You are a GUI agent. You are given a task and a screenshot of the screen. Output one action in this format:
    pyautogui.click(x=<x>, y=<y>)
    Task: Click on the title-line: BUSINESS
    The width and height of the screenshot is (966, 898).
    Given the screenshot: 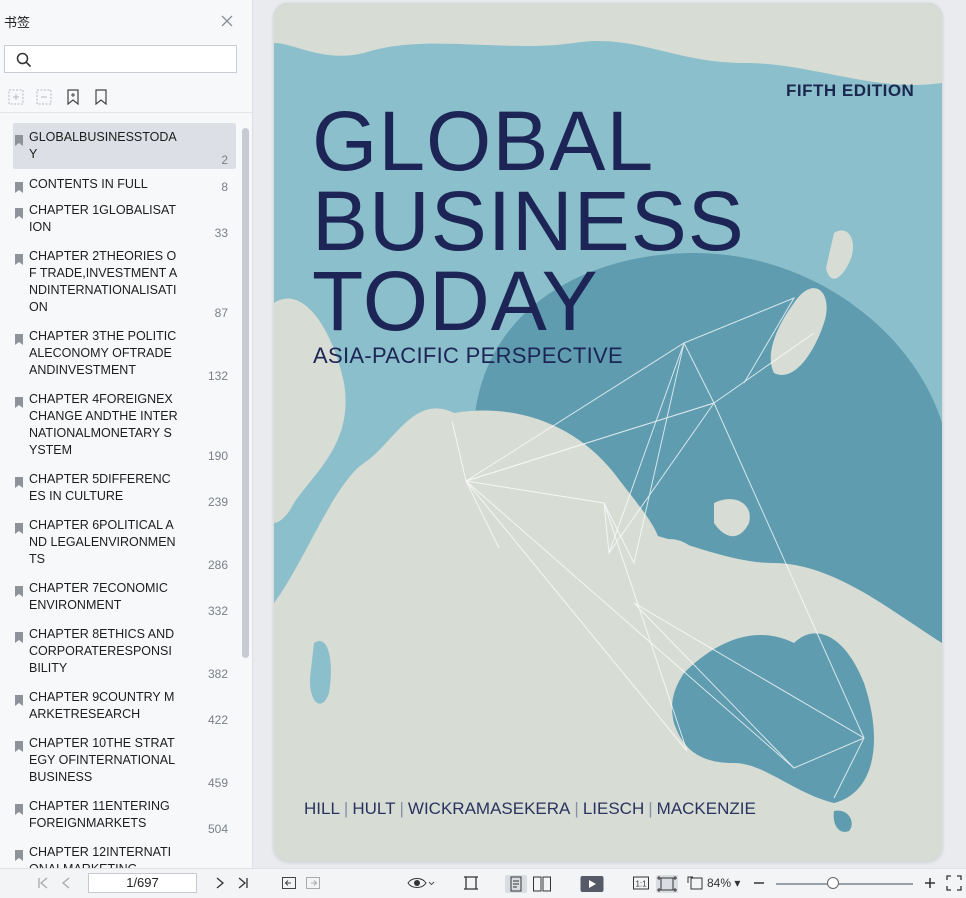 What is the action you would take?
    pyautogui.click(x=528, y=221)
    